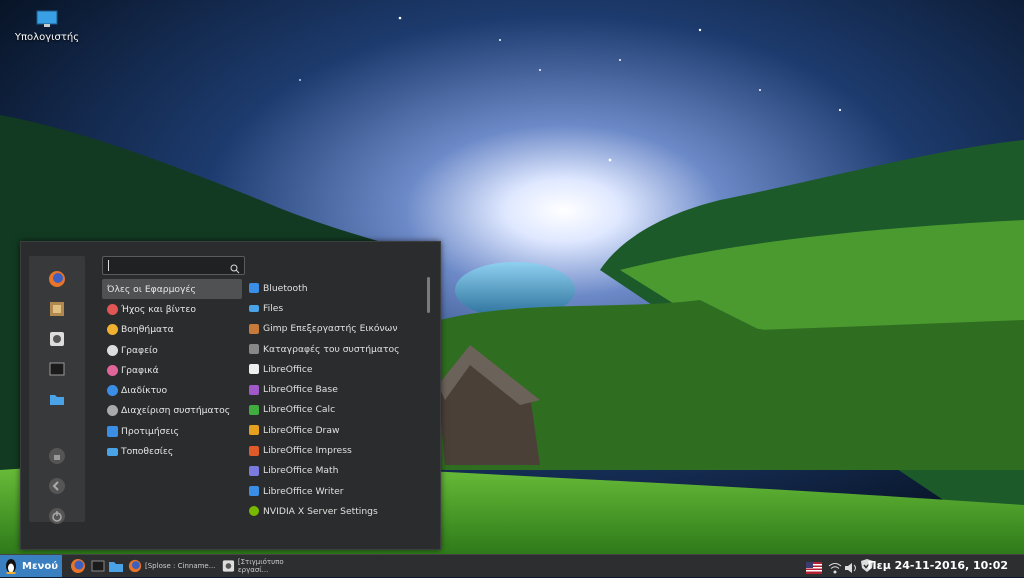 The image size is (1024, 578). I want to click on category-label: Τοποθεσίες, so click(147, 452).